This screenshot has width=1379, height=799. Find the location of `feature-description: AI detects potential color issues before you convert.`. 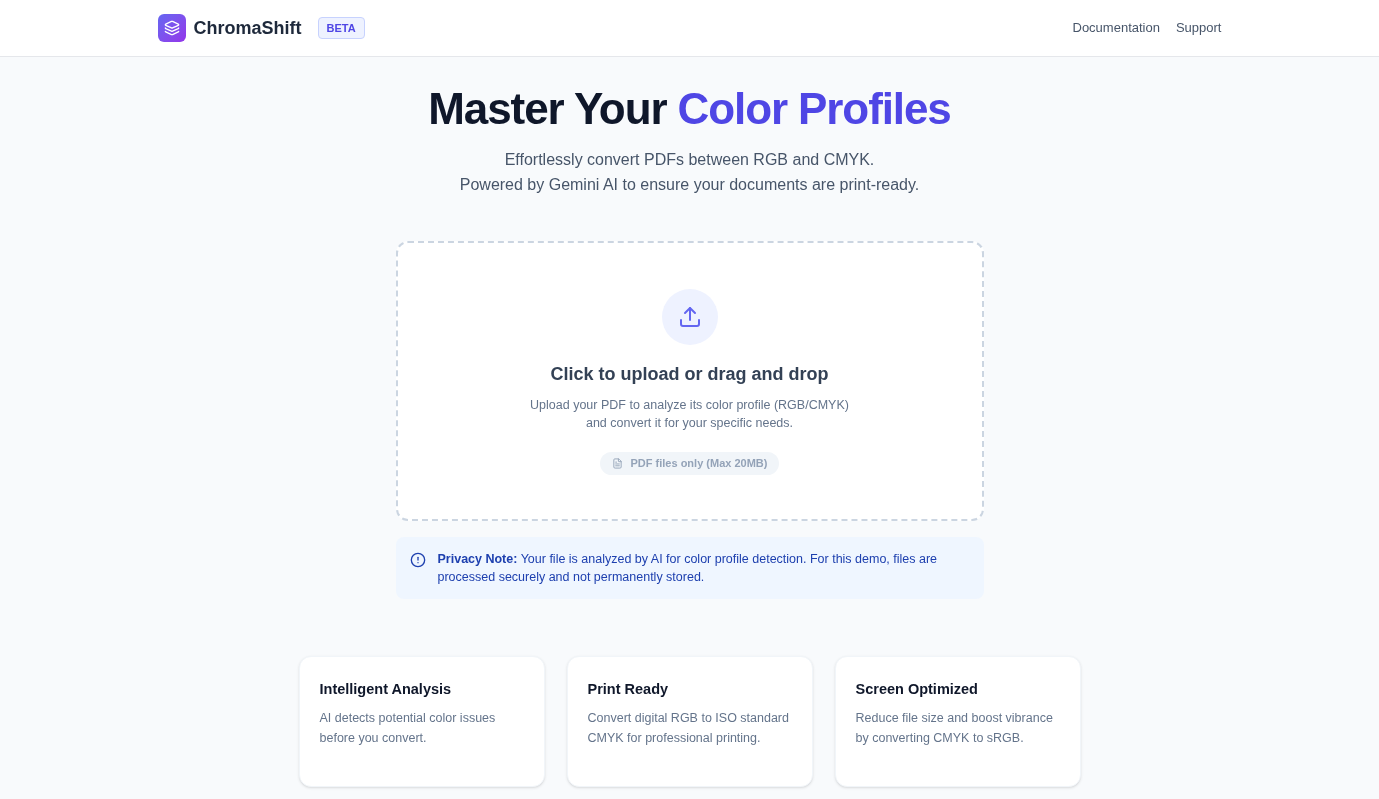

feature-description: AI detects potential color issues before you convert. is located at coordinates (408, 728).